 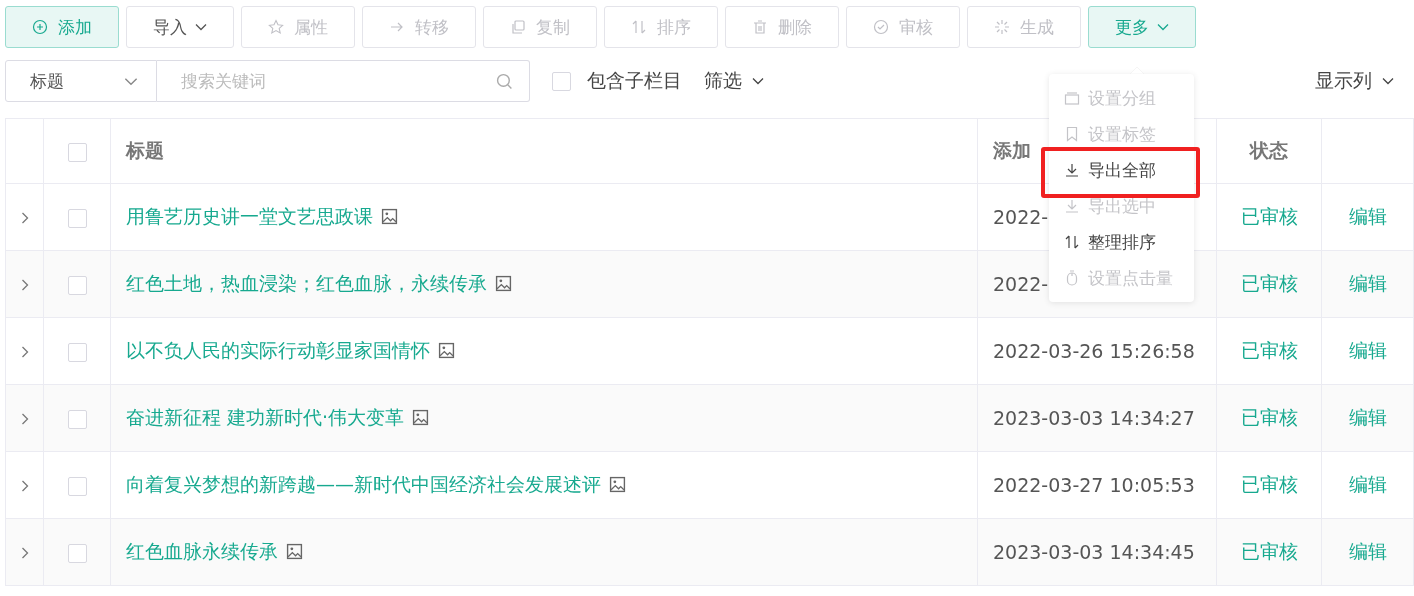 What do you see at coordinates (180, 27) in the screenshot?
I see `toolbar-button: 导入` at bounding box center [180, 27].